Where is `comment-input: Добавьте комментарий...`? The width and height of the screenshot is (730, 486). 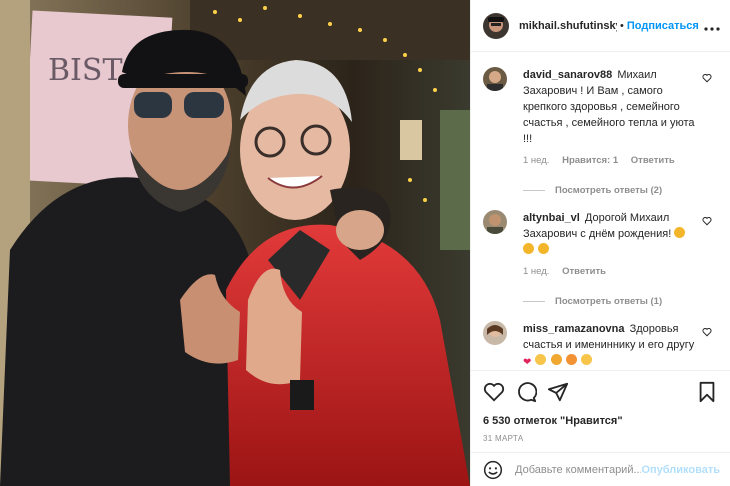
comment-input: Добавьте комментарий... is located at coordinates (578, 470).